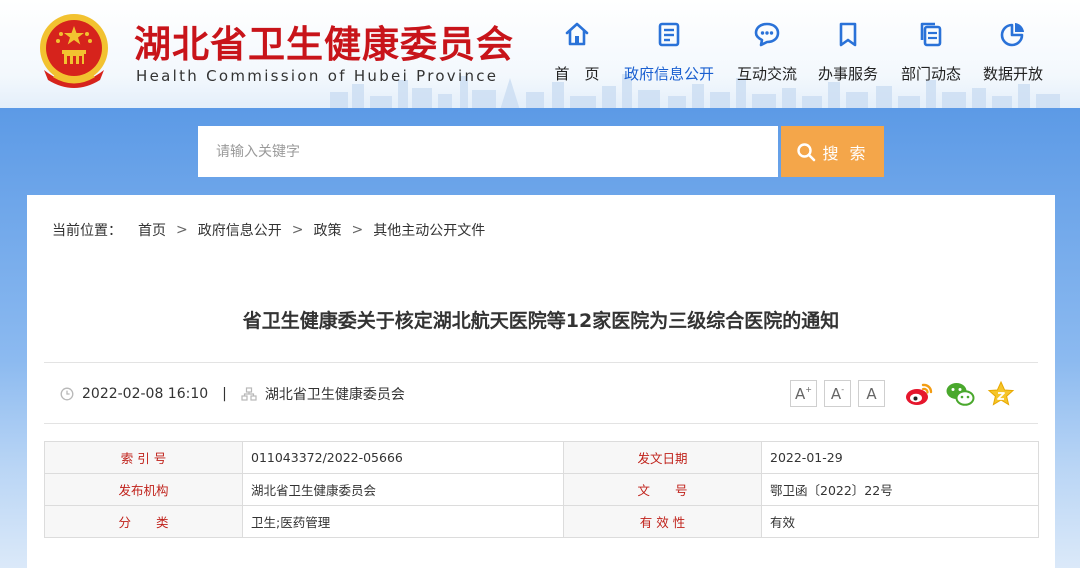 This screenshot has height=568, width=1080. Describe the element at coordinates (541, 321) in the screenshot. I see `article-title: 省卫生健康委关于核定湖北航天医院等12家医院为三级综合医院的通知` at that location.